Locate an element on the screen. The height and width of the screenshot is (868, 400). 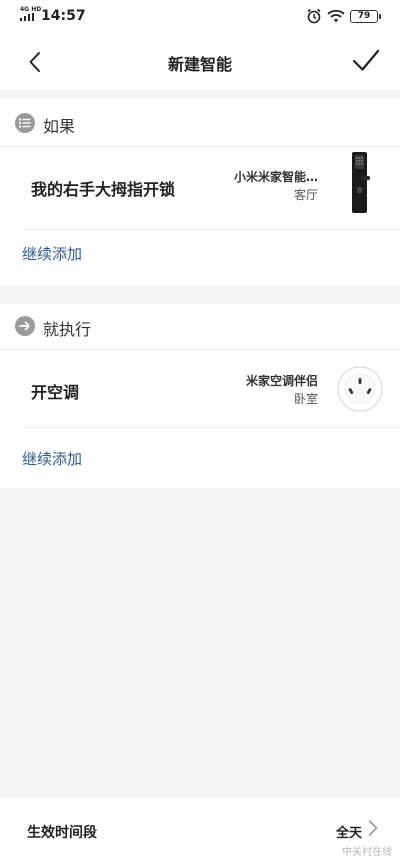
then-add-more-button: 继续添加 is located at coordinates (52, 458).